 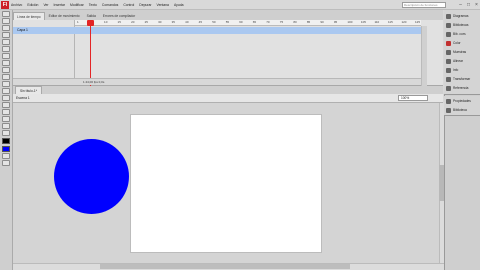 I want to click on menu-archivo: Archivo, so click(x=16, y=5).